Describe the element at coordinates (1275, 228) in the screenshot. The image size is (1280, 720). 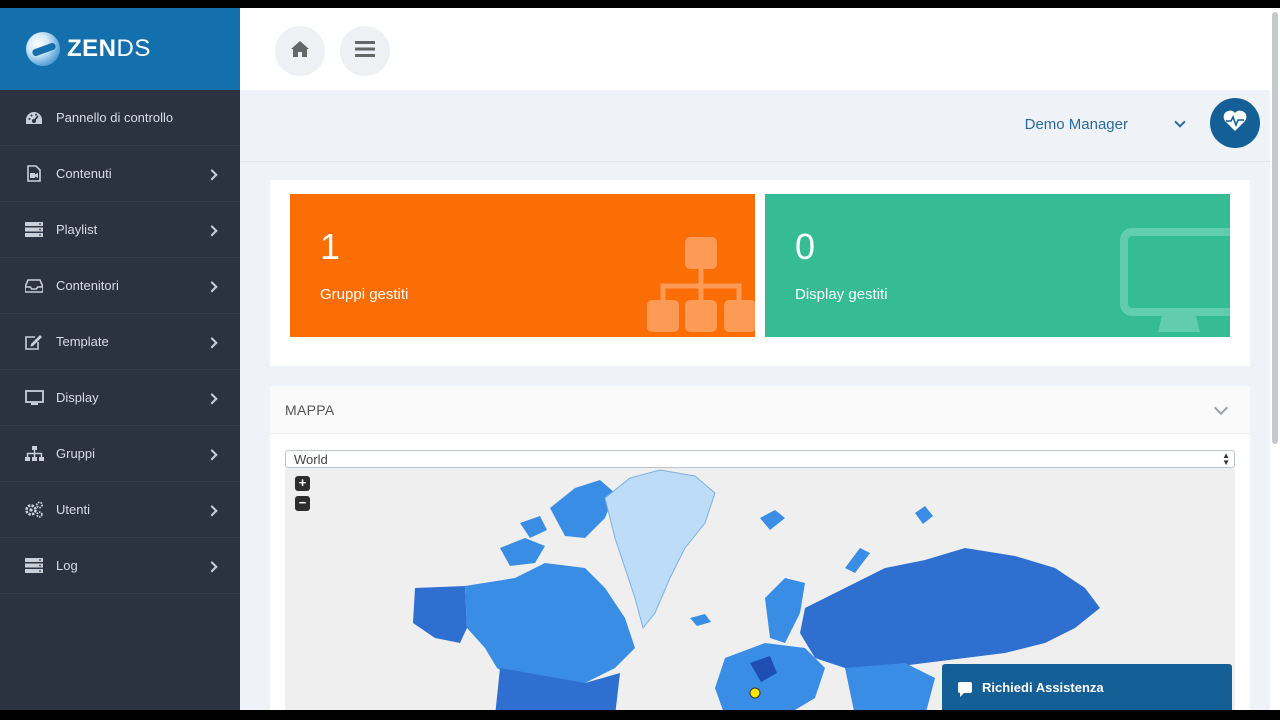
I see `scrollbar-thumb` at that location.